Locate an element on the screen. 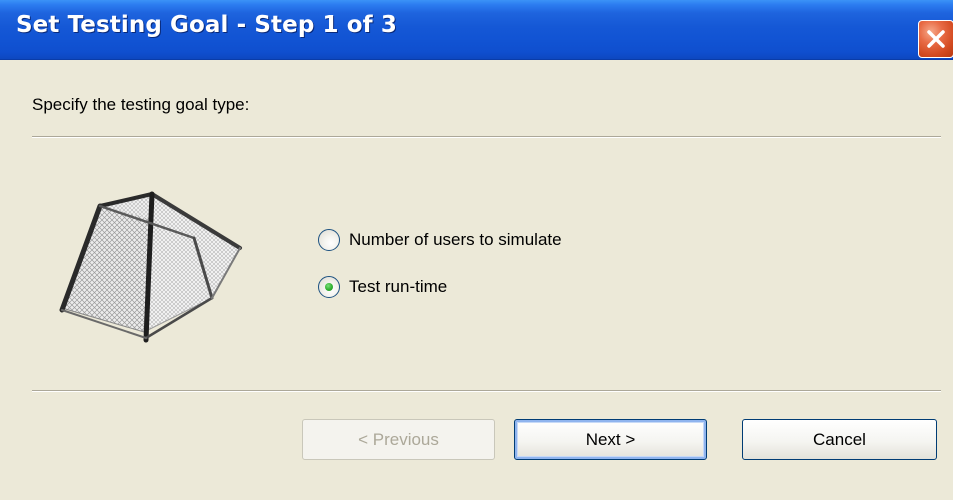 Image resolution: width=953 pixels, height=500 pixels. window-title: Set Testing Goal - Step 1 of 3 is located at coordinates (206, 25).